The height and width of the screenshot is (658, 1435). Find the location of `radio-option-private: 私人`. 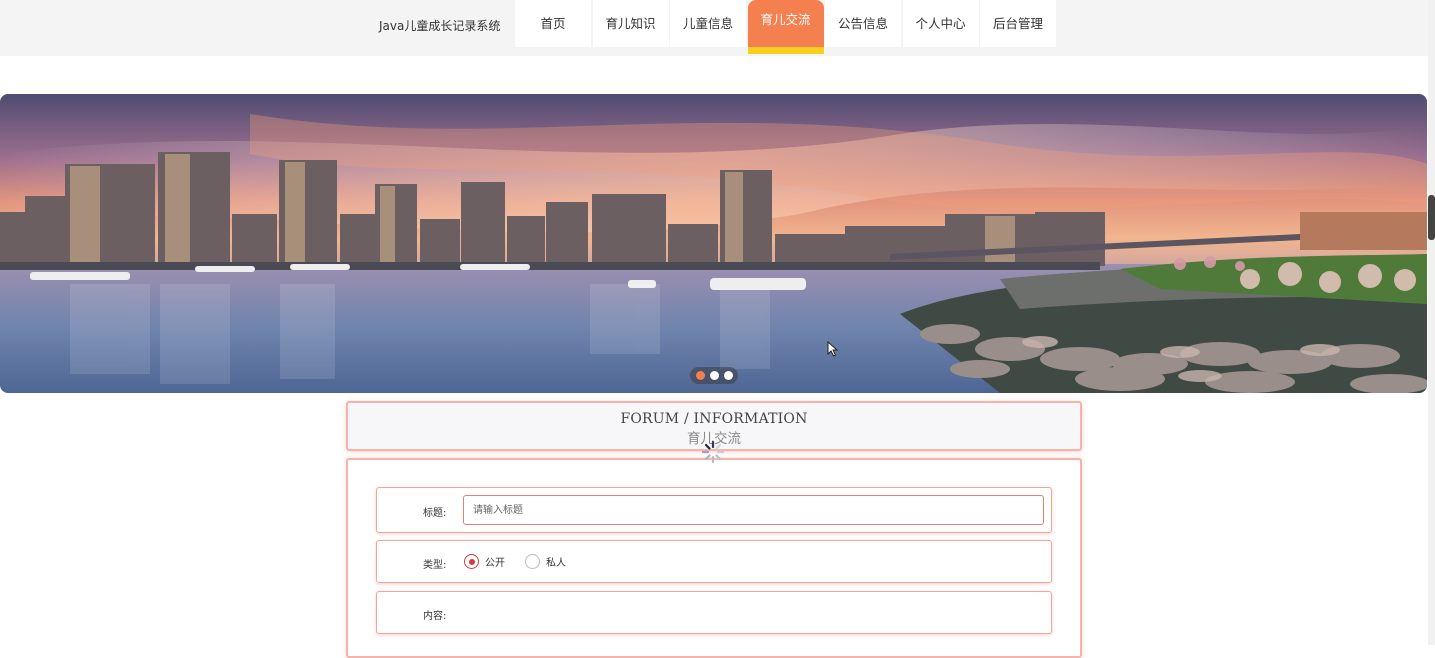

radio-option-private: 私人 is located at coordinates (545, 561).